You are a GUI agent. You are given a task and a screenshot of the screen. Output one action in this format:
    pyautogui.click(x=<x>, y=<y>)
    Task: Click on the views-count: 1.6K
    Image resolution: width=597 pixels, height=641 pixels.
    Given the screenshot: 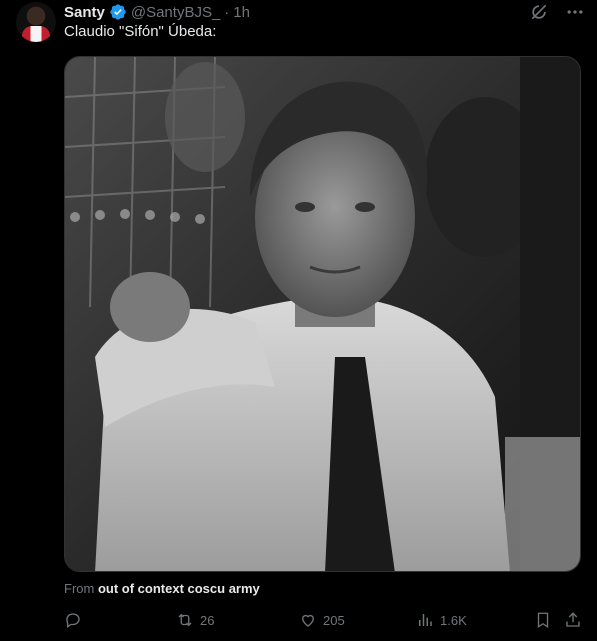 What is the action you would take?
    pyautogui.click(x=453, y=620)
    